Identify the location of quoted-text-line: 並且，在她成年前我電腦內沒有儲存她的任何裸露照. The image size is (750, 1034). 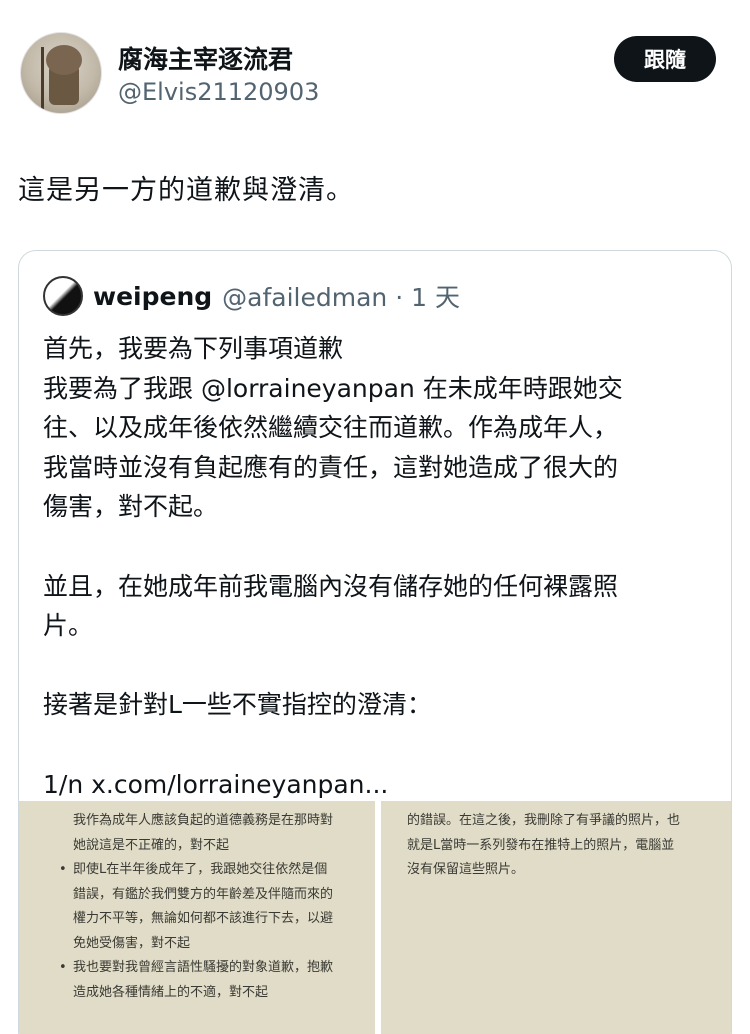
(331, 586).